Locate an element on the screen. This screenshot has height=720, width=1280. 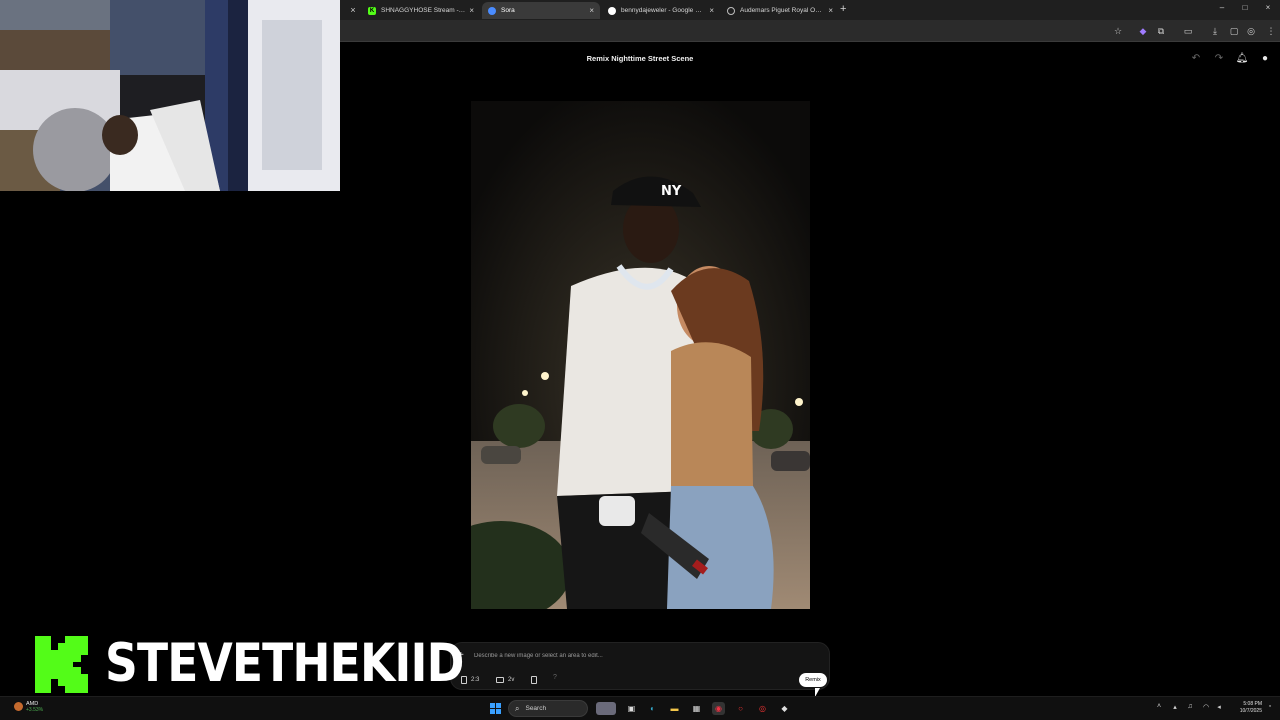
tab-title: SHNAGGYHOSE Stream - Watc is located at coordinates (423, 10).